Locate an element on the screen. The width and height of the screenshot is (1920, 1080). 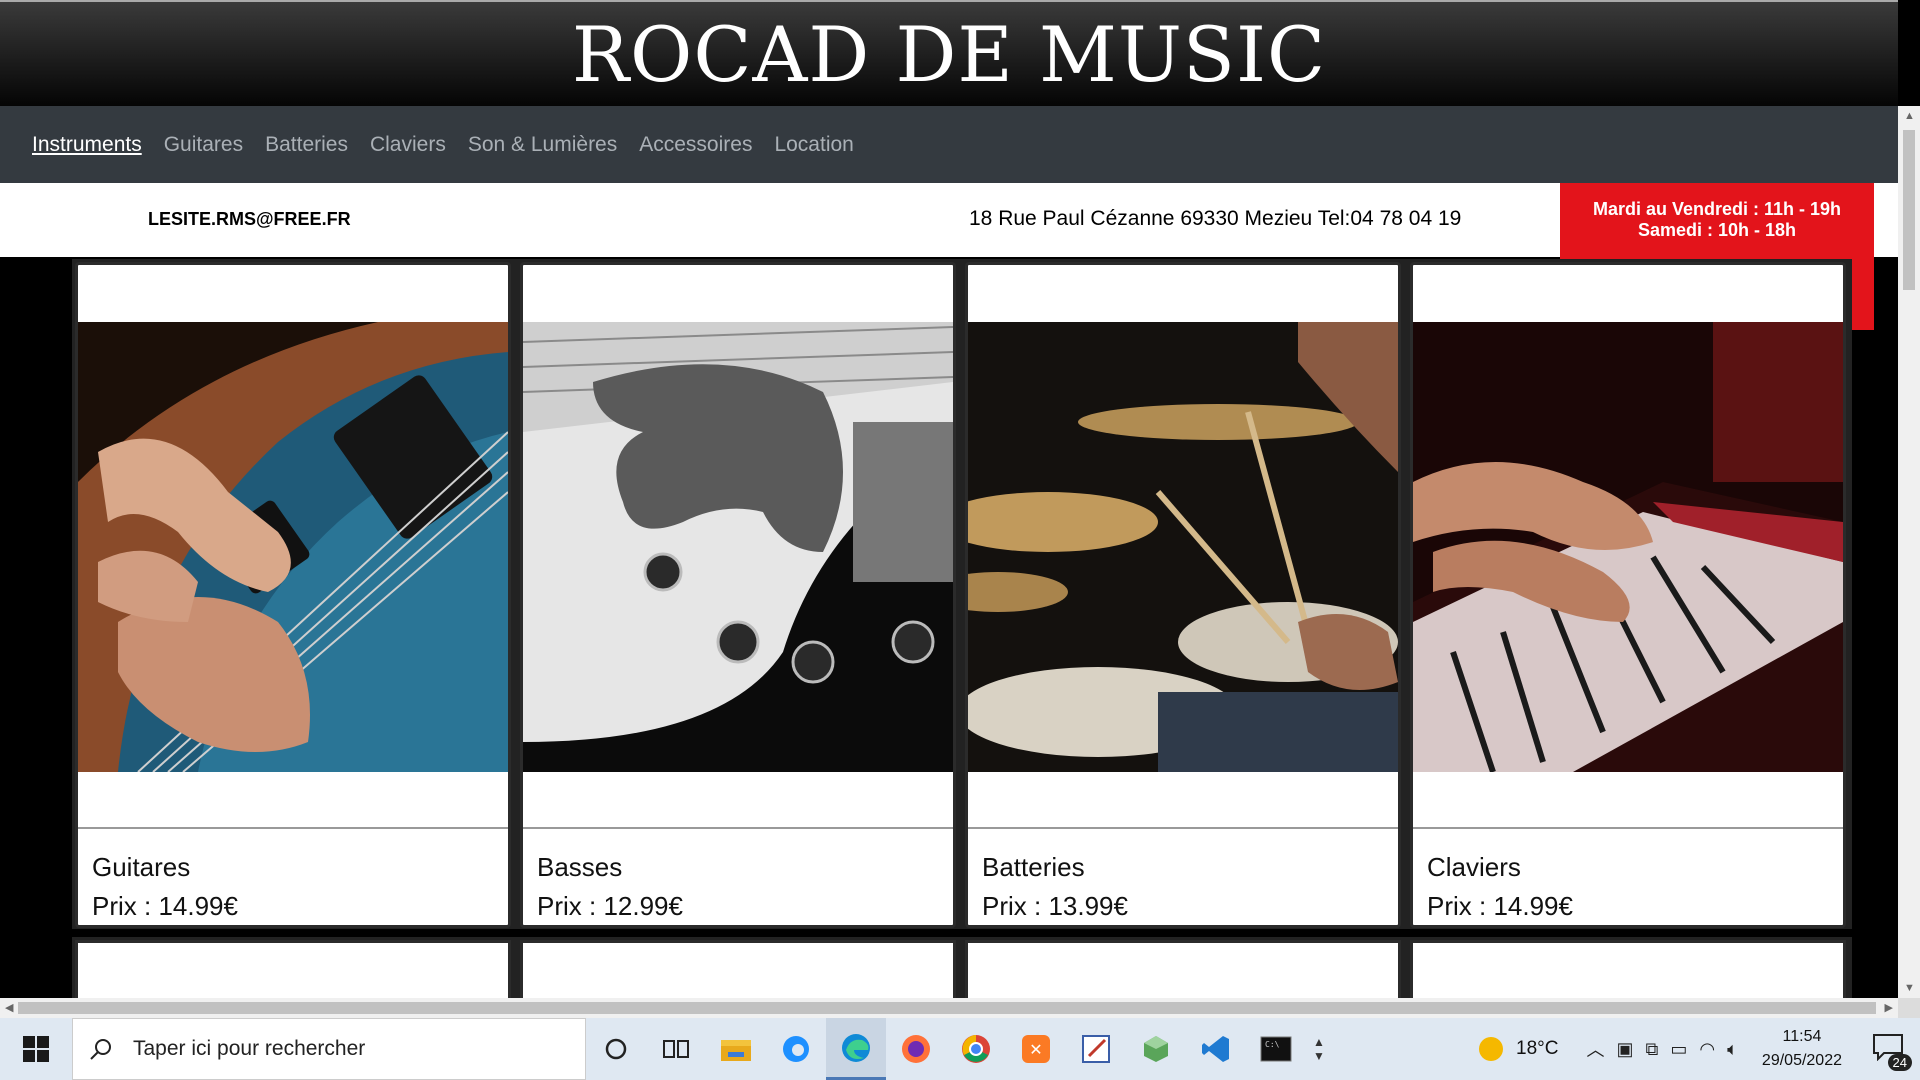
clock-date: 29/05/2022 is located at coordinates (1801, 1060).